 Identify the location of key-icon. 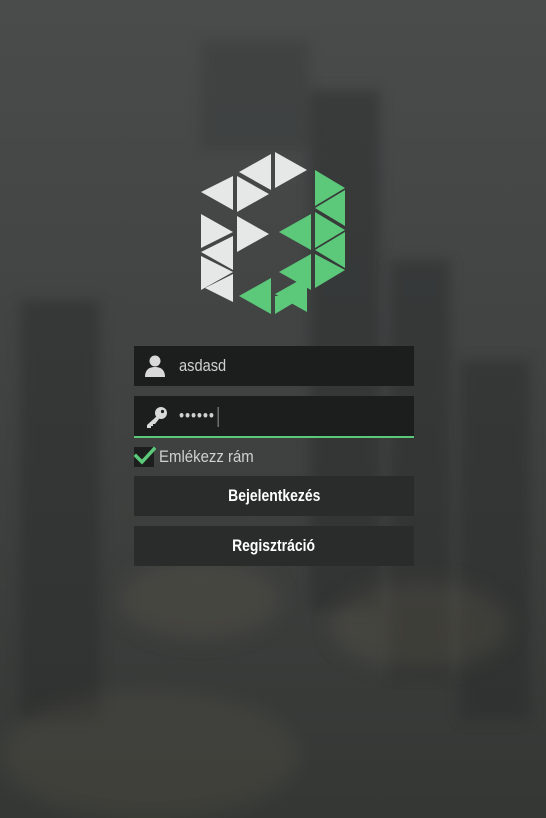
(157, 417).